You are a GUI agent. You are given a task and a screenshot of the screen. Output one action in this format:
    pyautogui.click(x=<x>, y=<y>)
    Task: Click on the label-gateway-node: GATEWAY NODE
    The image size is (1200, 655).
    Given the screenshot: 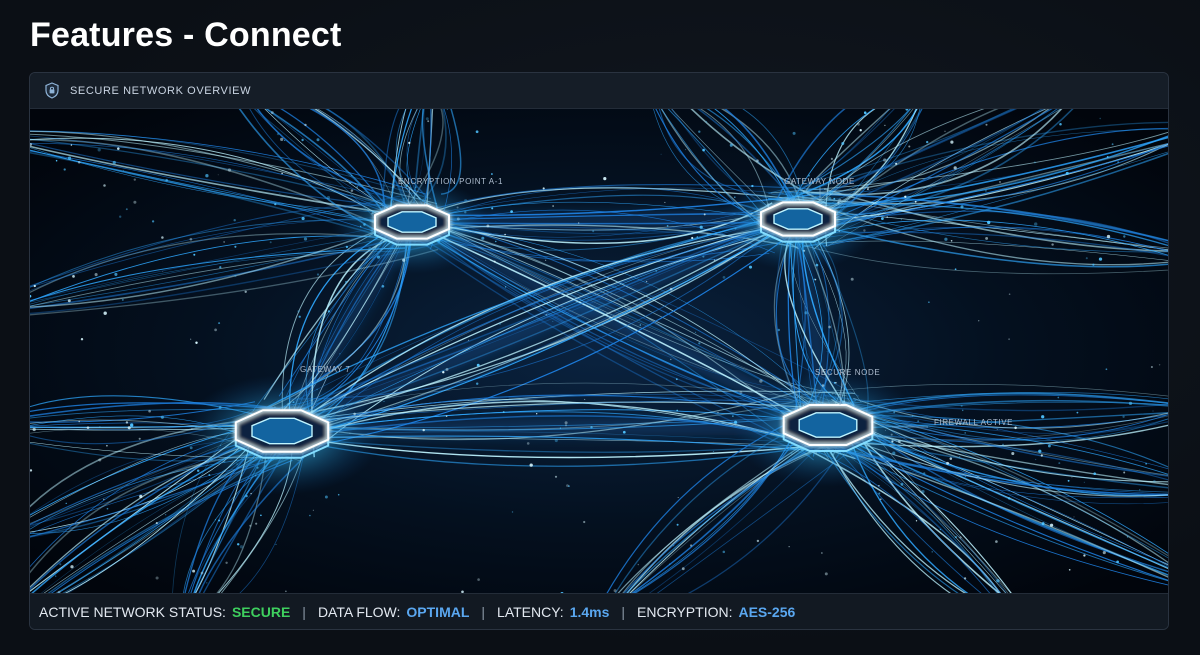 What is the action you would take?
    pyautogui.click(x=819, y=181)
    